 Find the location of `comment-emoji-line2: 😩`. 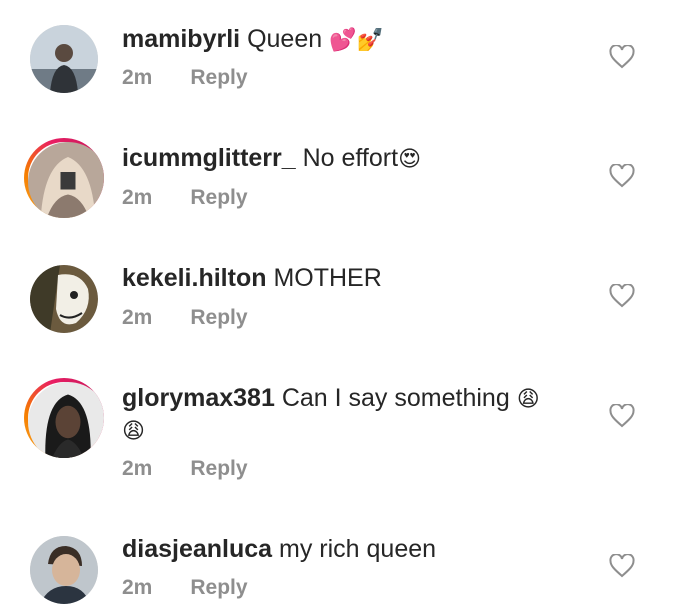

comment-emoji-line2: 😩 is located at coordinates (133, 431).